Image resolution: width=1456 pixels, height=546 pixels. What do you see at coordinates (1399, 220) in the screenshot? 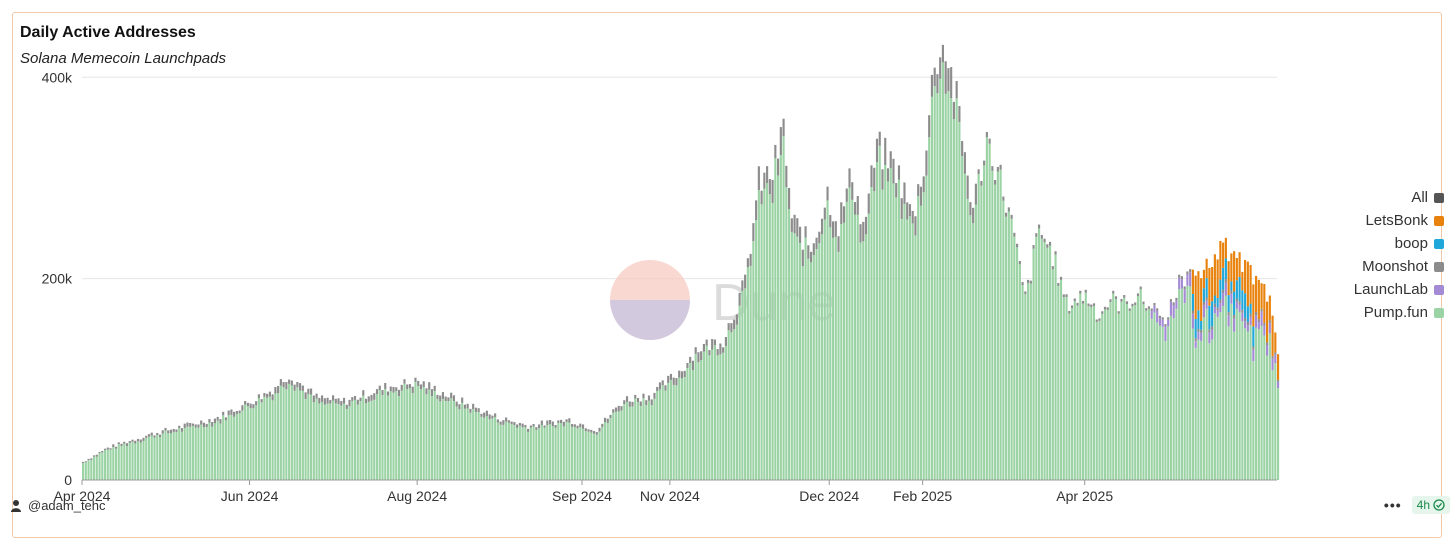
I see `legend-item-letsbonk: LetsBonk` at bounding box center [1399, 220].